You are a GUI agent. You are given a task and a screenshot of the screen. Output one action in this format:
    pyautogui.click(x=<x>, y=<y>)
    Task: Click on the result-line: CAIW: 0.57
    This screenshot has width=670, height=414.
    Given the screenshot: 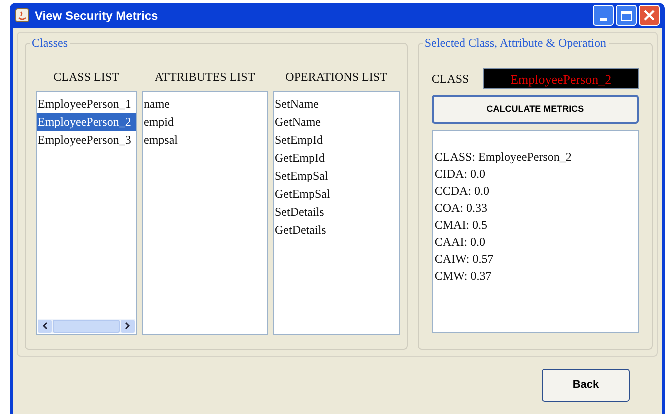 What is the action you would take?
    pyautogui.click(x=464, y=259)
    